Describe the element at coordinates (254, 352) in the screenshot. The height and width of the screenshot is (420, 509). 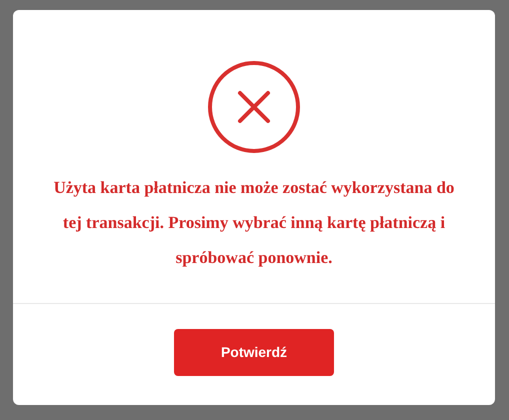
I see `confirm-button: Potwierdź` at that location.